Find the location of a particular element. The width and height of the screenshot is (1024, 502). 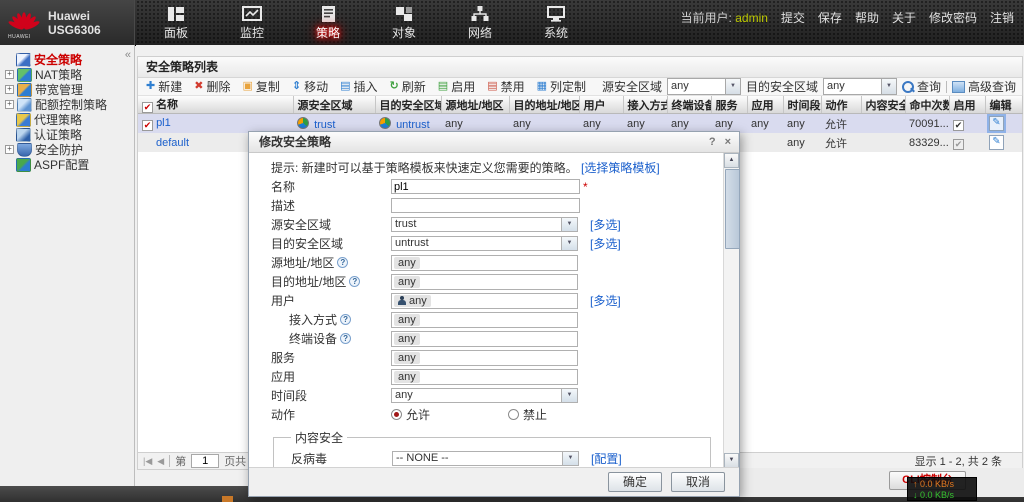

sidebar-item-proxy-policy: 代理策略 is located at coordinates (67, 119).